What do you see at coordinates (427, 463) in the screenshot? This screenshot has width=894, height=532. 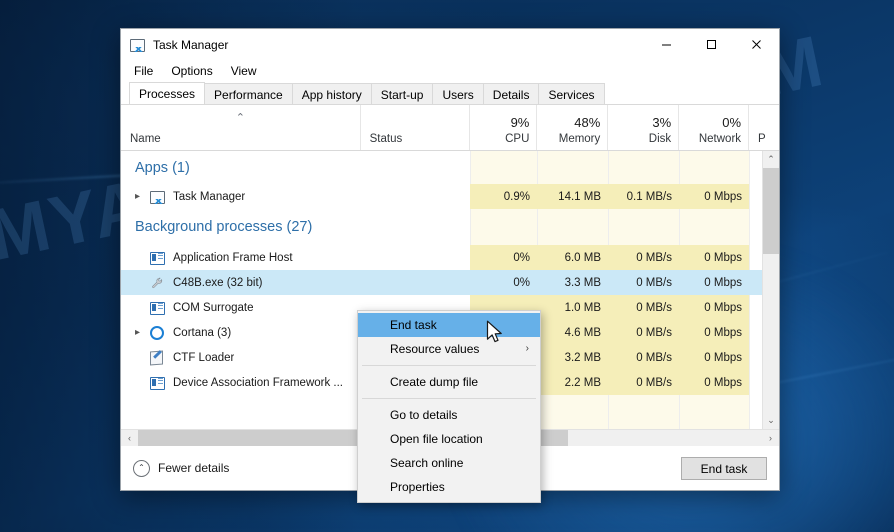 I see `context-menu-label: Search online` at bounding box center [427, 463].